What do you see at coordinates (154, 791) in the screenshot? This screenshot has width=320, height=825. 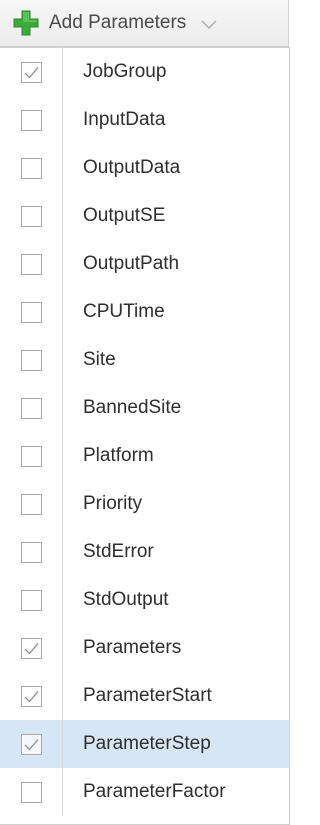 I see `menu-item-label: ParameterFactor` at bounding box center [154, 791].